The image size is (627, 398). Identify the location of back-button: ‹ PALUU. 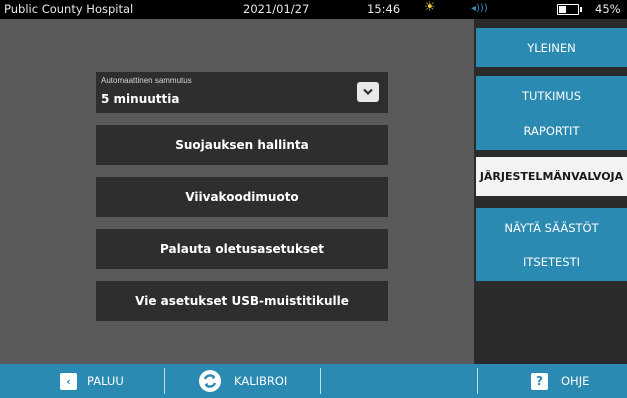
(92, 381).